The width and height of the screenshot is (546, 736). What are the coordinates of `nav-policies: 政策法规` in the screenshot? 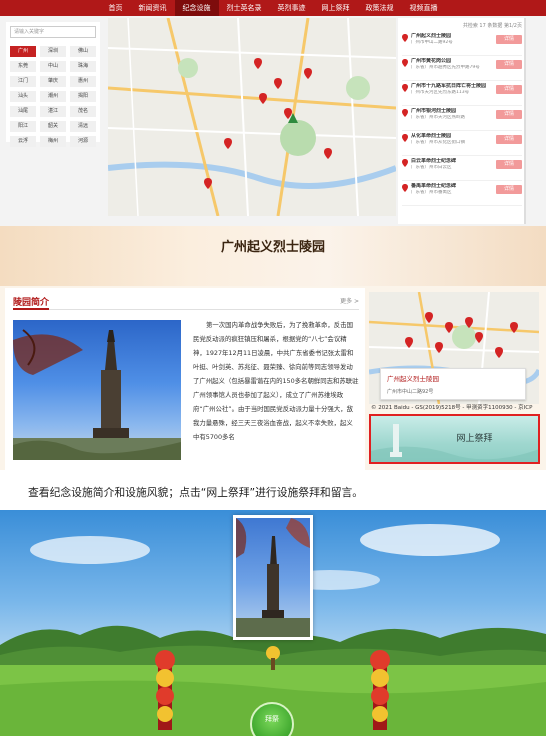 It's located at (380, 8).